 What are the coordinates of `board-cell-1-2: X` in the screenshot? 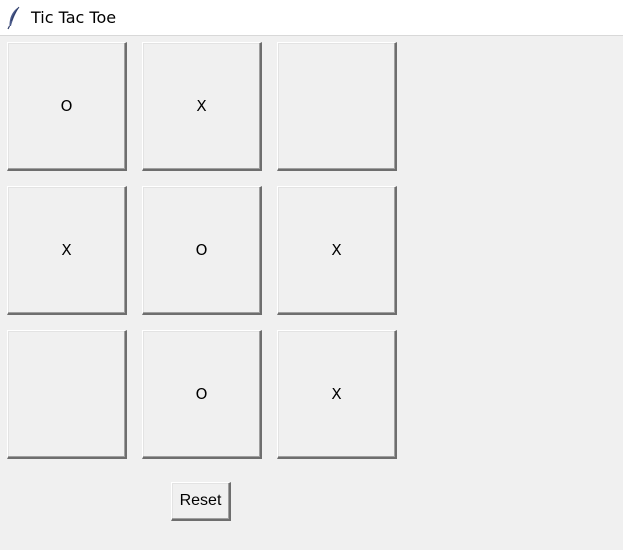 It's located at (337, 250).